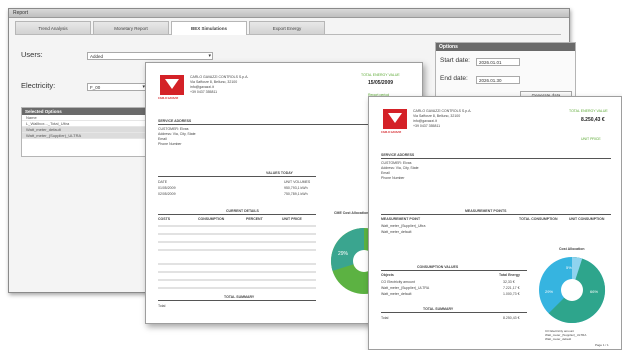 This screenshot has width=622, height=350. What do you see at coordinates (209, 28) in the screenshot?
I see `tab-bex-simulations: BEX Simulations` at bounding box center [209, 28].